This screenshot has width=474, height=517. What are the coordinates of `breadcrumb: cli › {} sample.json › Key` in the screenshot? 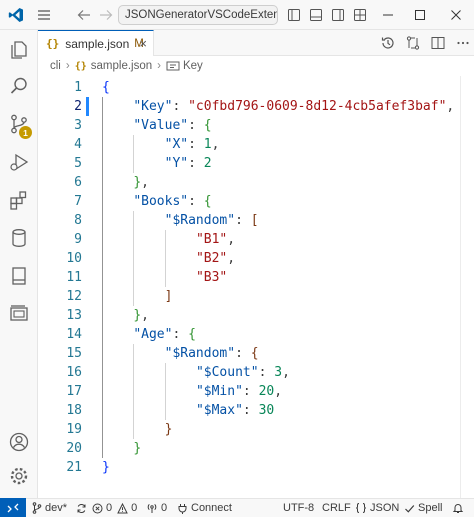 It's located at (256, 66).